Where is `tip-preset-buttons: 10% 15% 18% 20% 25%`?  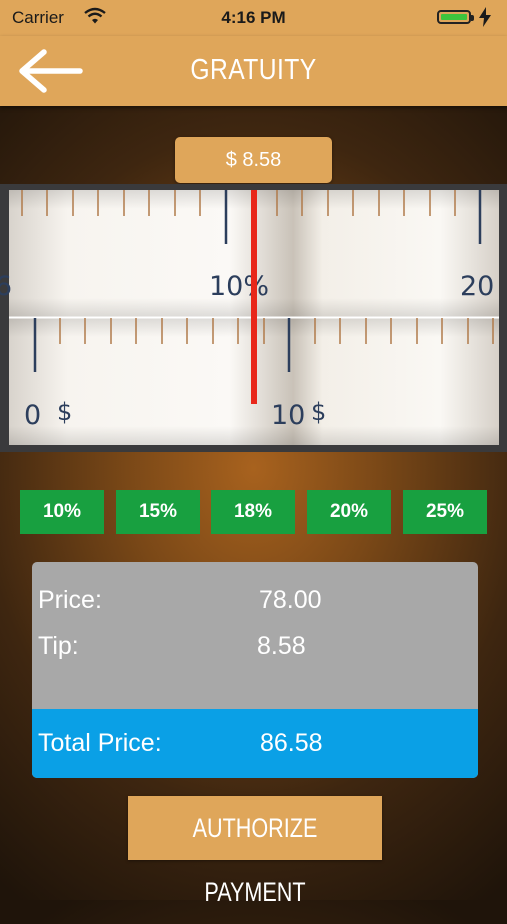
tip-preset-buttons: 10% 15% 18% 20% 25% is located at coordinates (253, 512).